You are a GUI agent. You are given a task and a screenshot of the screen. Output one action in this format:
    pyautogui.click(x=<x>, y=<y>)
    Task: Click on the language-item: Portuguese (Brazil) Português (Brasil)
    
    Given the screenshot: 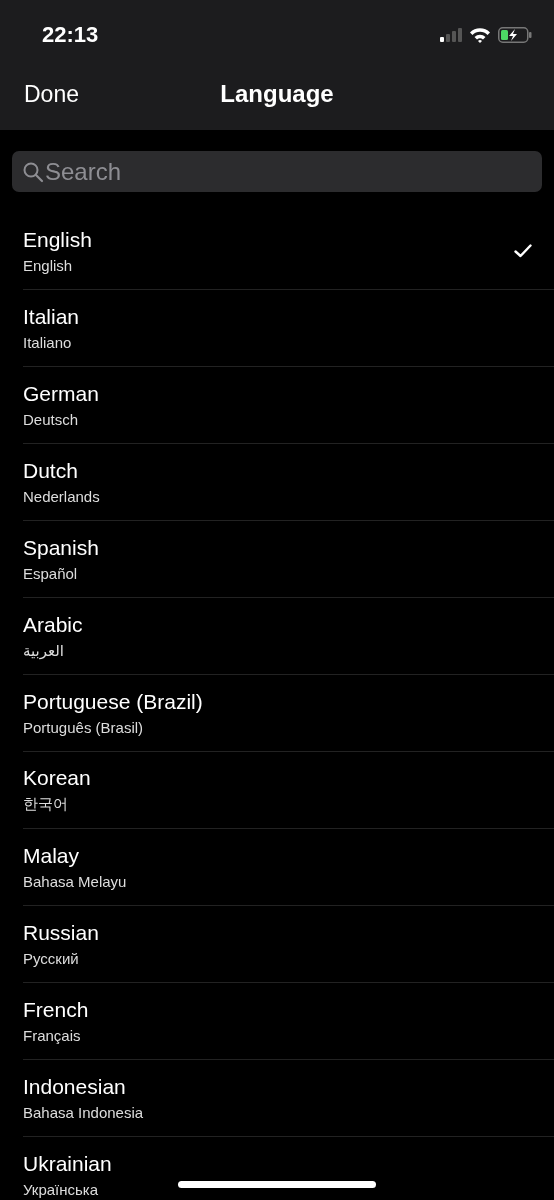 What is the action you would take?
    pyautogui.click(x=288, y=713)
    